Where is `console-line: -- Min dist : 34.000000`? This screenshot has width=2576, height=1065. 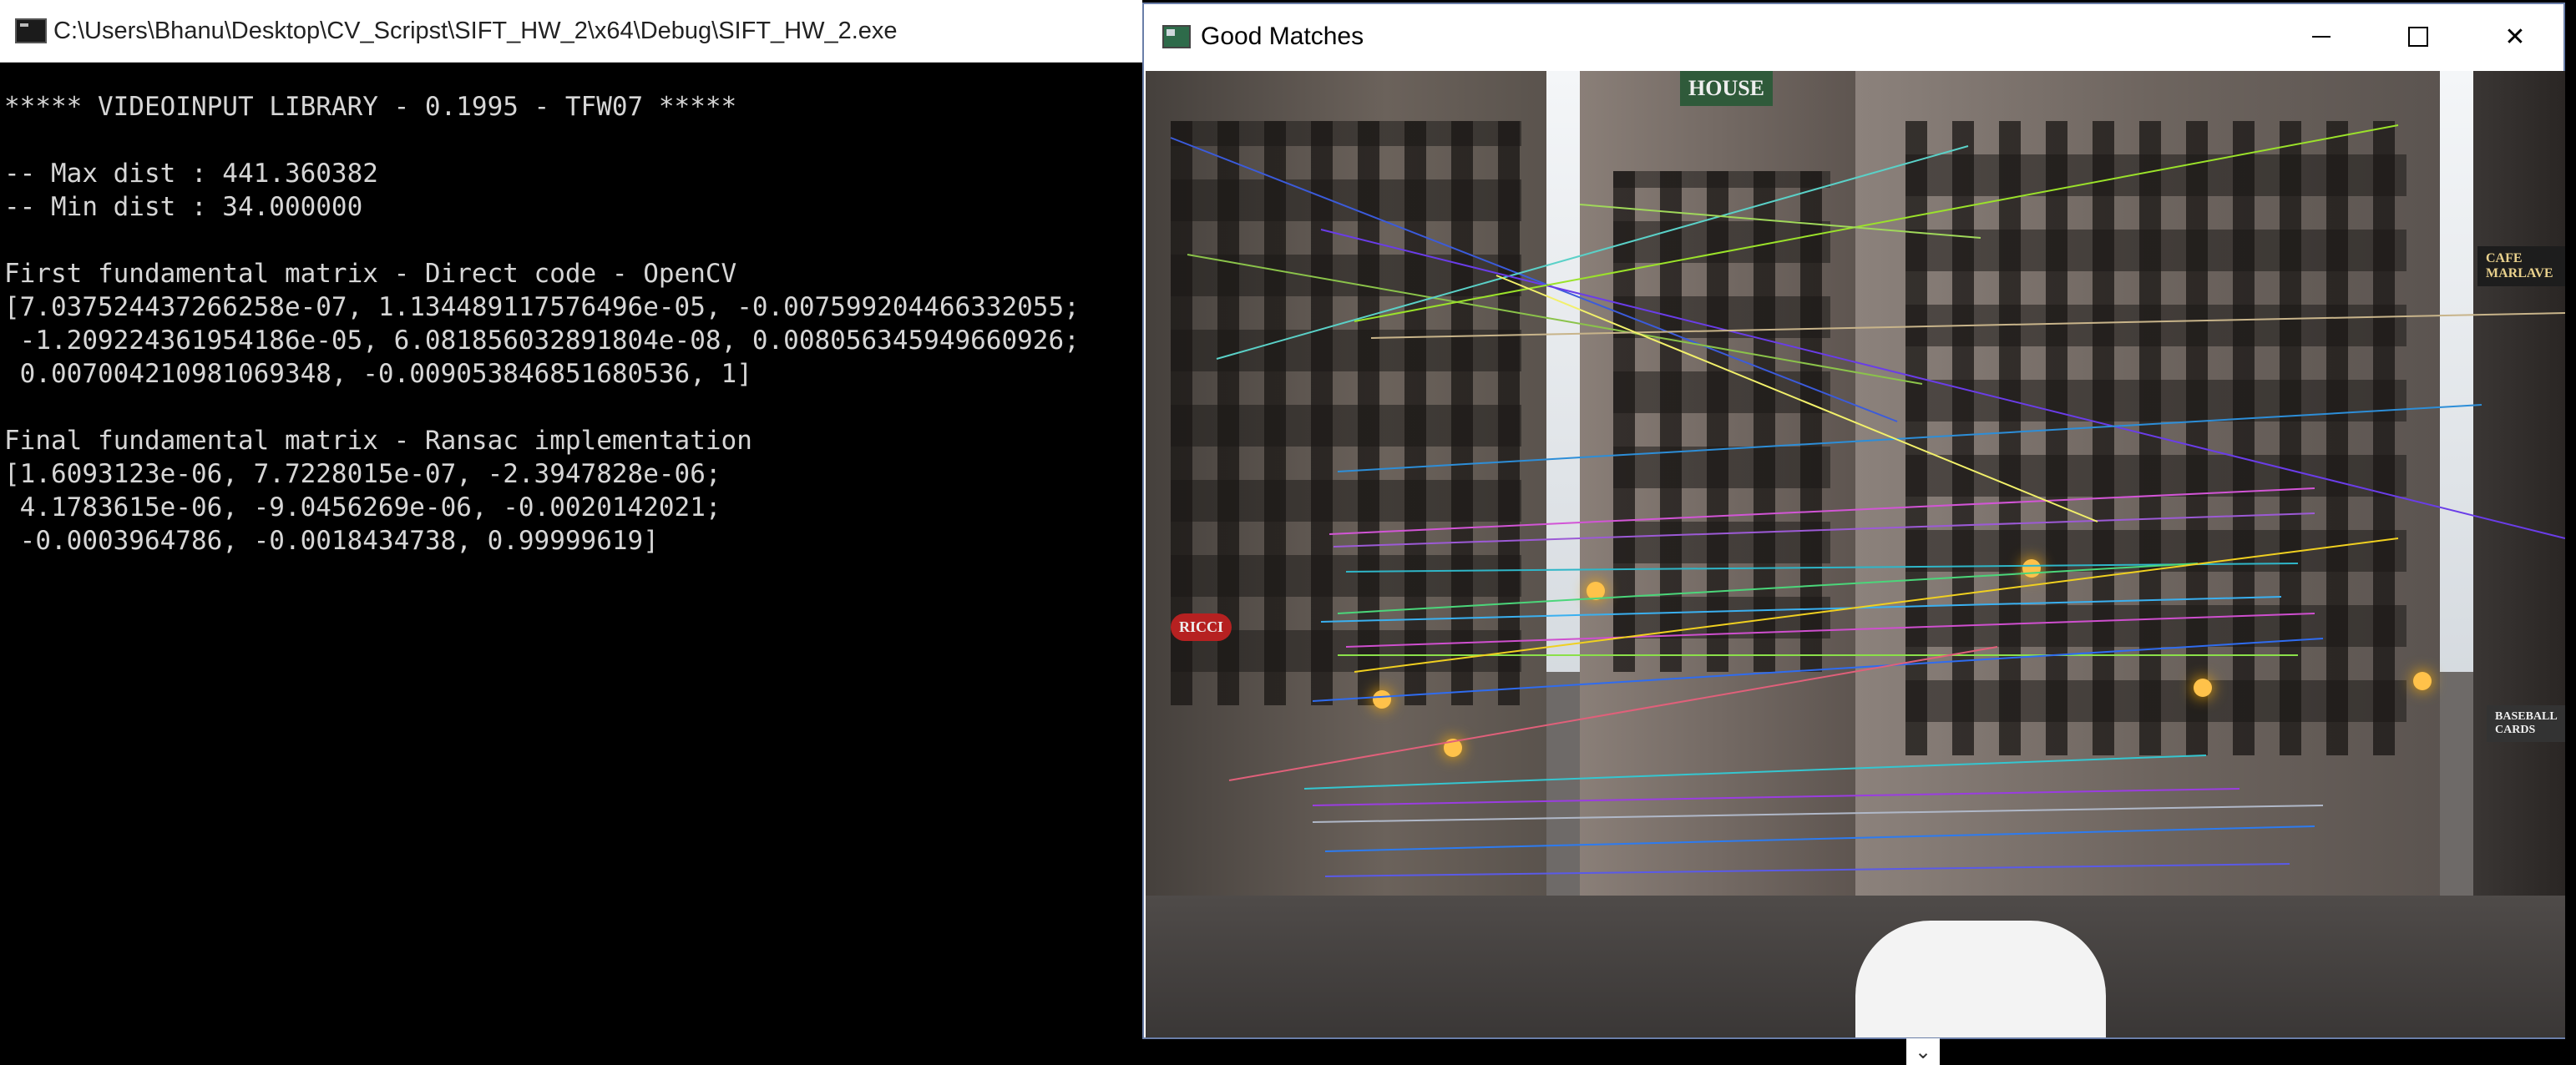 console-line: -- Min dist : 34.000000 is located at coordinates (183, 207).